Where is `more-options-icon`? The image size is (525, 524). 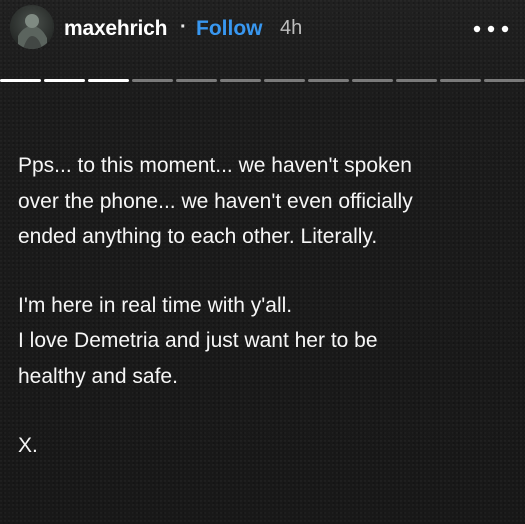
more-options-icon is located at coordinates (491, 29).